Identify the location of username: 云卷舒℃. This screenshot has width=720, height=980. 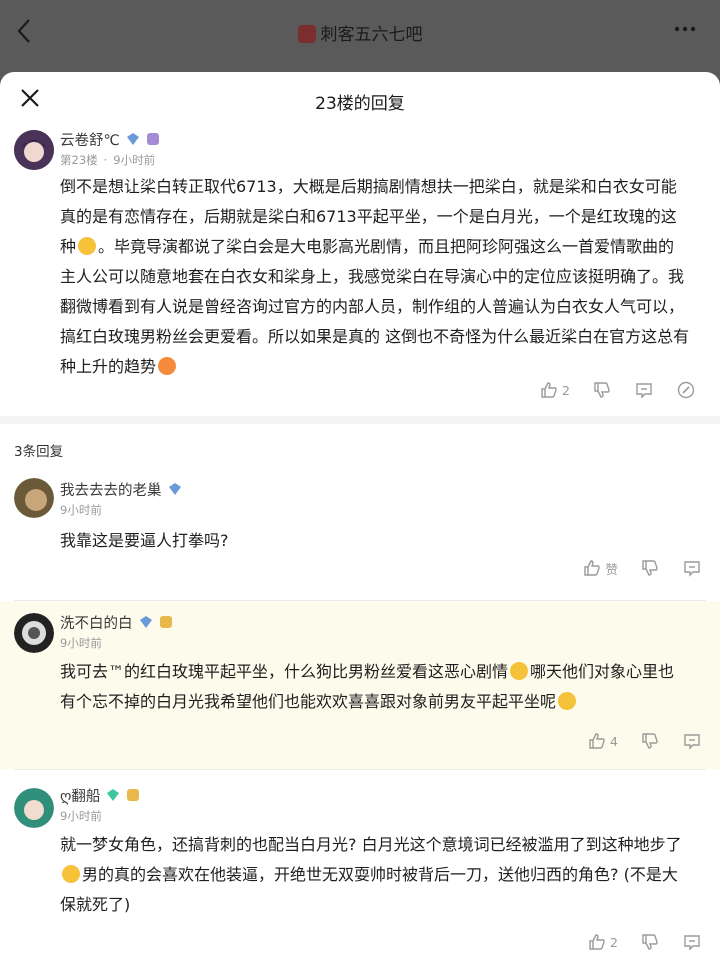
(90, 139).